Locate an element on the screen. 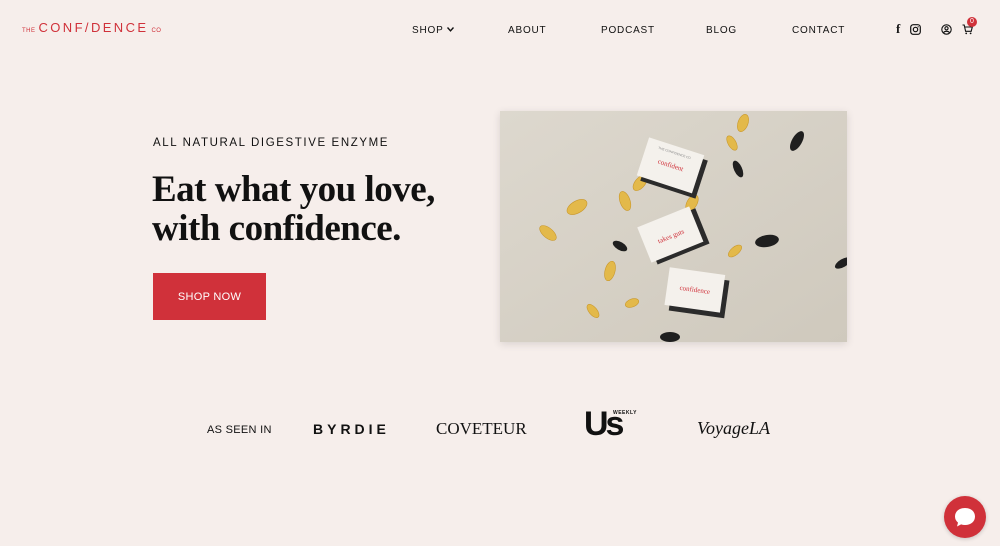 This screenshot has width=1000, height=546. shop-now-button: SHOP NOW is located at coordinates (209, 296).